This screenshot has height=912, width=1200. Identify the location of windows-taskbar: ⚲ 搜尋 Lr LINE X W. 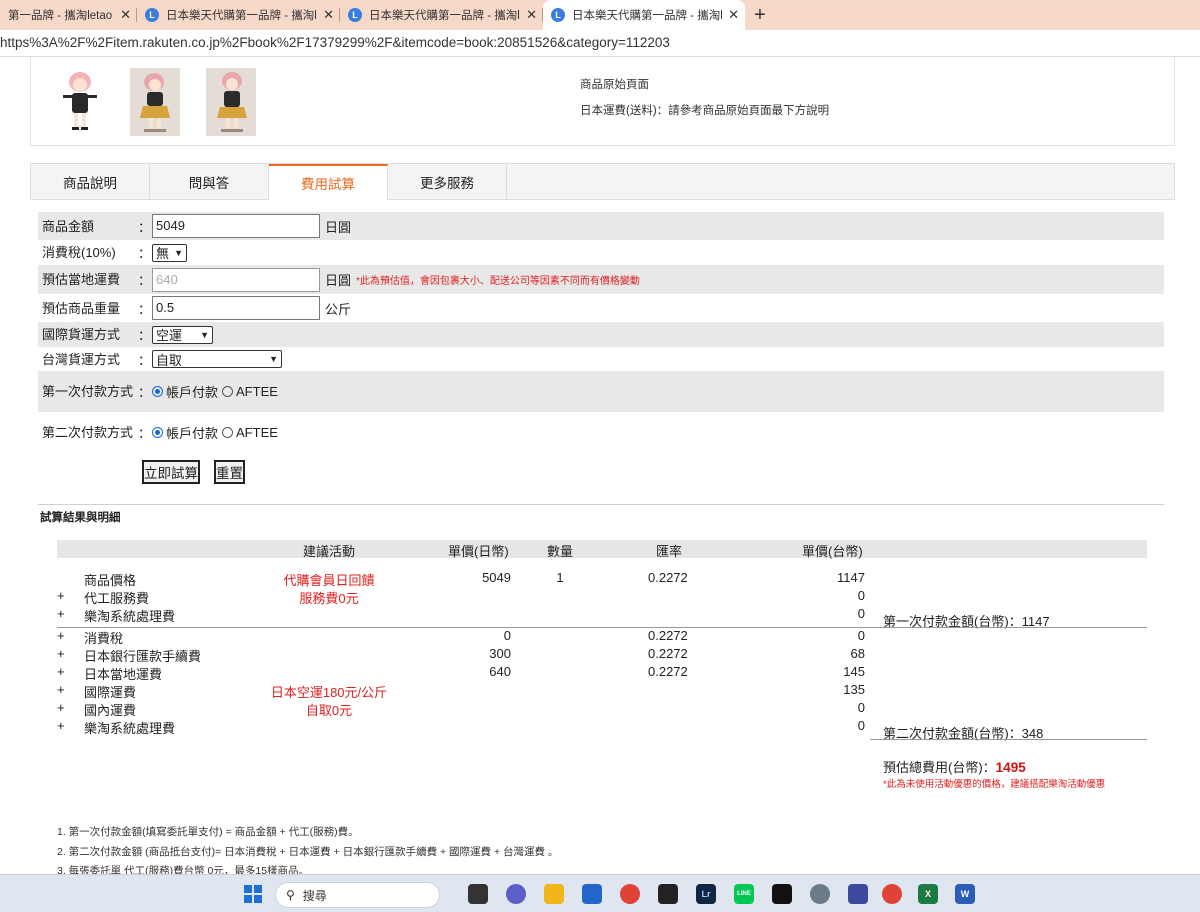
(600, 893).